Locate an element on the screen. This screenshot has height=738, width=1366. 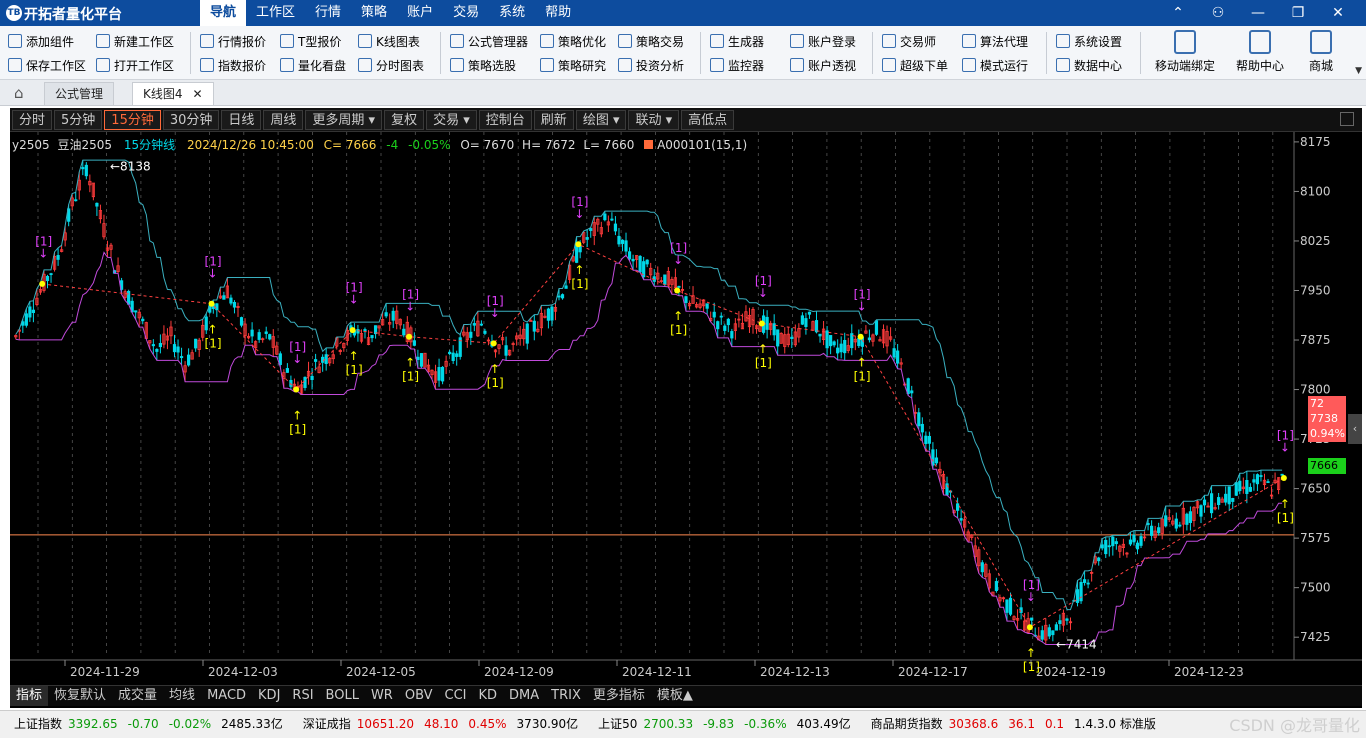
indicator-tab: KD is located at coordinates (488, 696).